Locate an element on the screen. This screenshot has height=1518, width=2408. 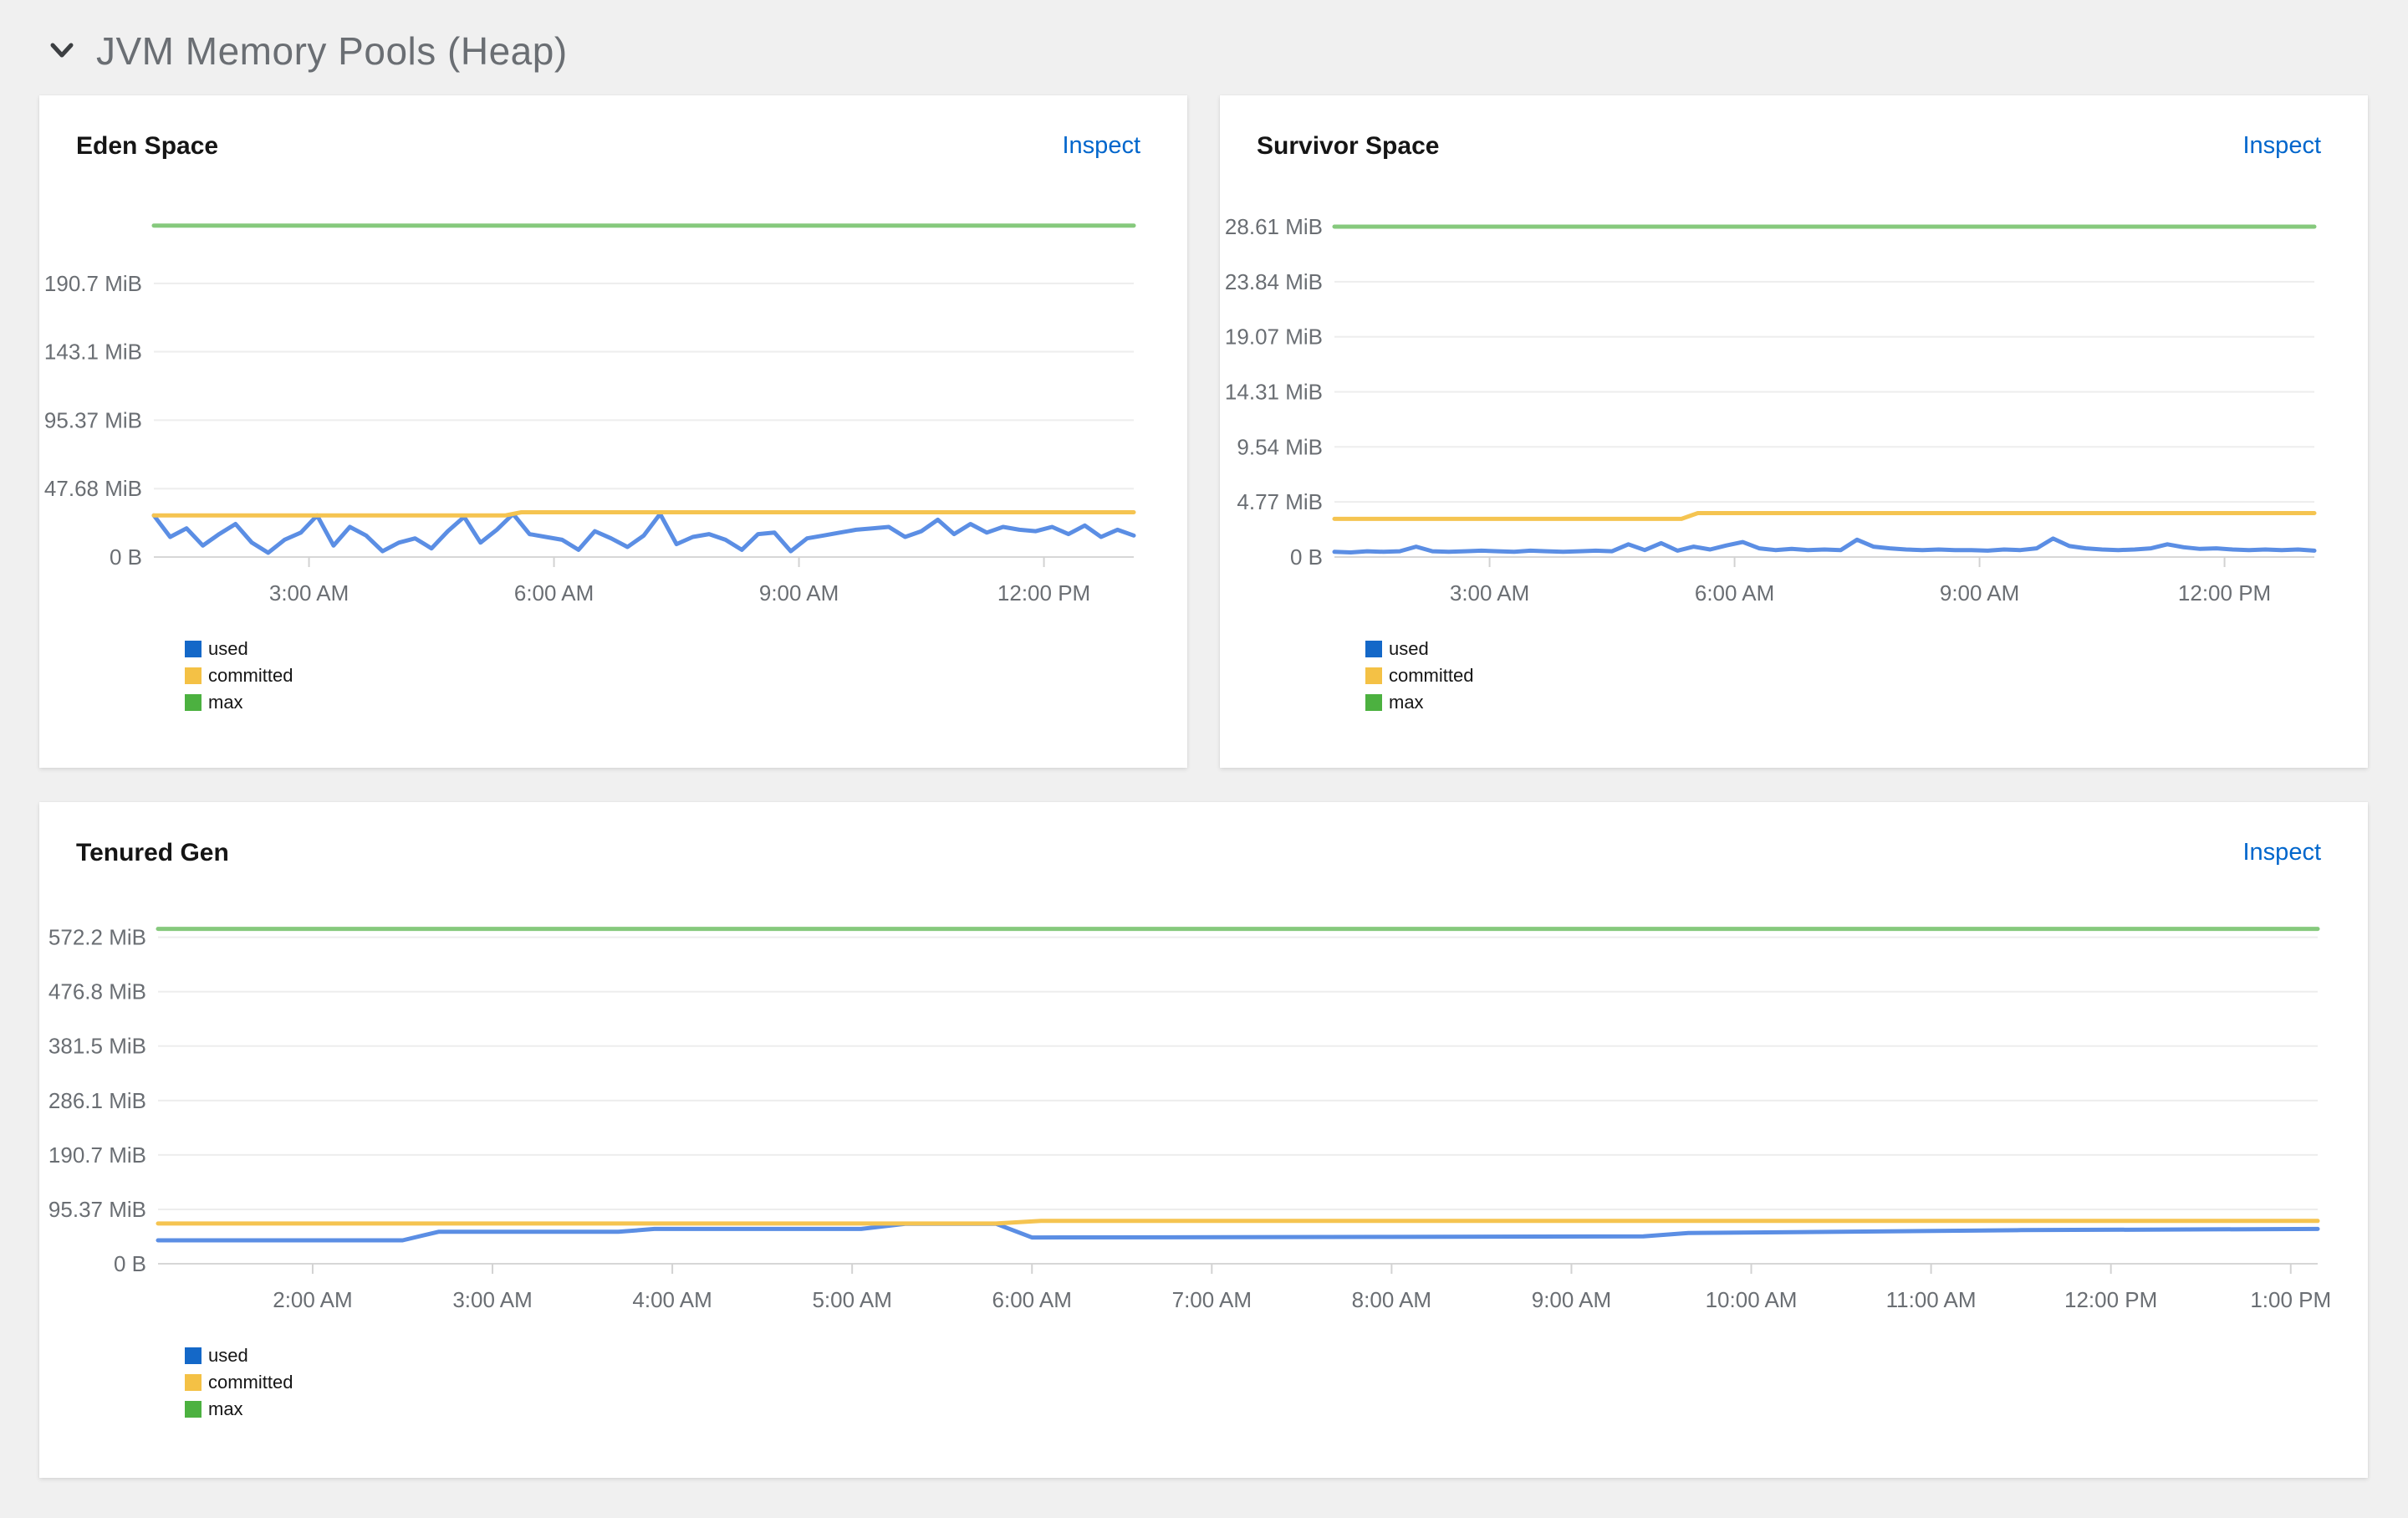
svg-text: 14.31 MiB is located at coordinates (1274, 391).